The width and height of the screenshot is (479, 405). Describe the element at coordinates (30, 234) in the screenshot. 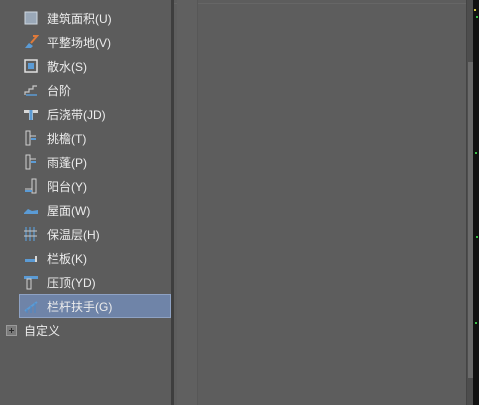

I see `insulation-icon` at that location.